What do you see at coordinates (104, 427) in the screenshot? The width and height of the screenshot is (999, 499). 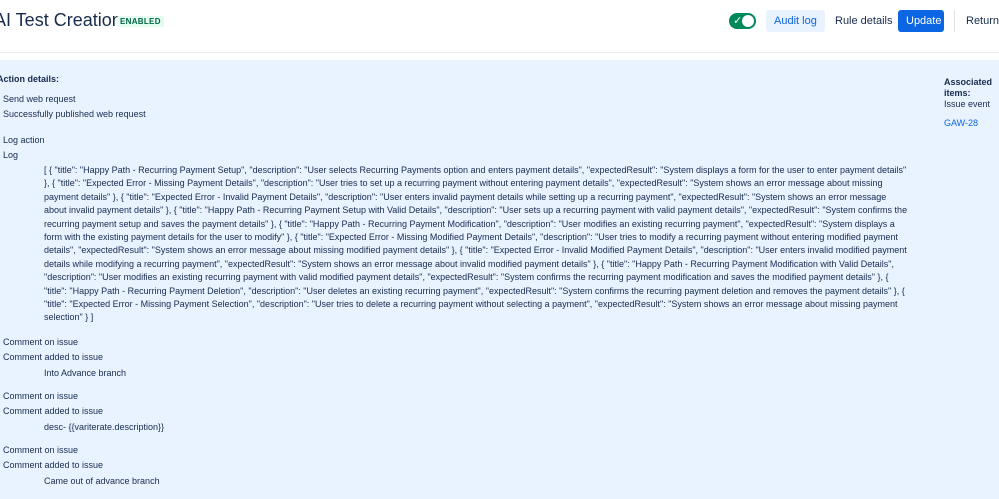 I see `comment-body: desc- {{variterate.description}}` at bounding box center [104, 427].